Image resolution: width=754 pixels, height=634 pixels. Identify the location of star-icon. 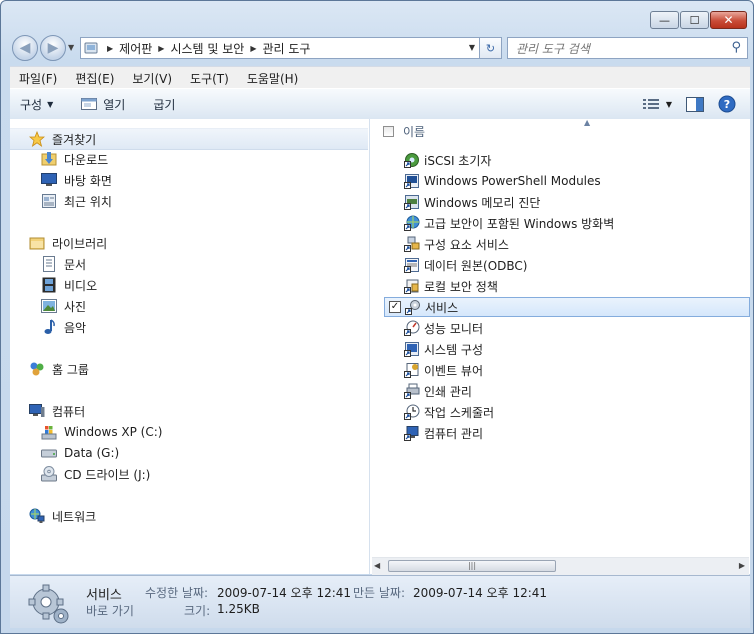
(37, 139).